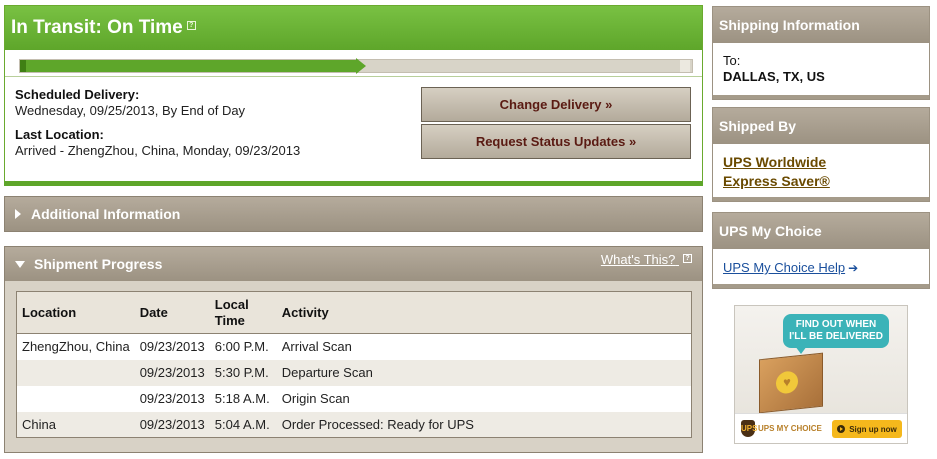 The image size is (937, 459). Describe the element at coordinates (315, 398) in the screenshot. I see `cell-activity: Origin Scan` at that location.